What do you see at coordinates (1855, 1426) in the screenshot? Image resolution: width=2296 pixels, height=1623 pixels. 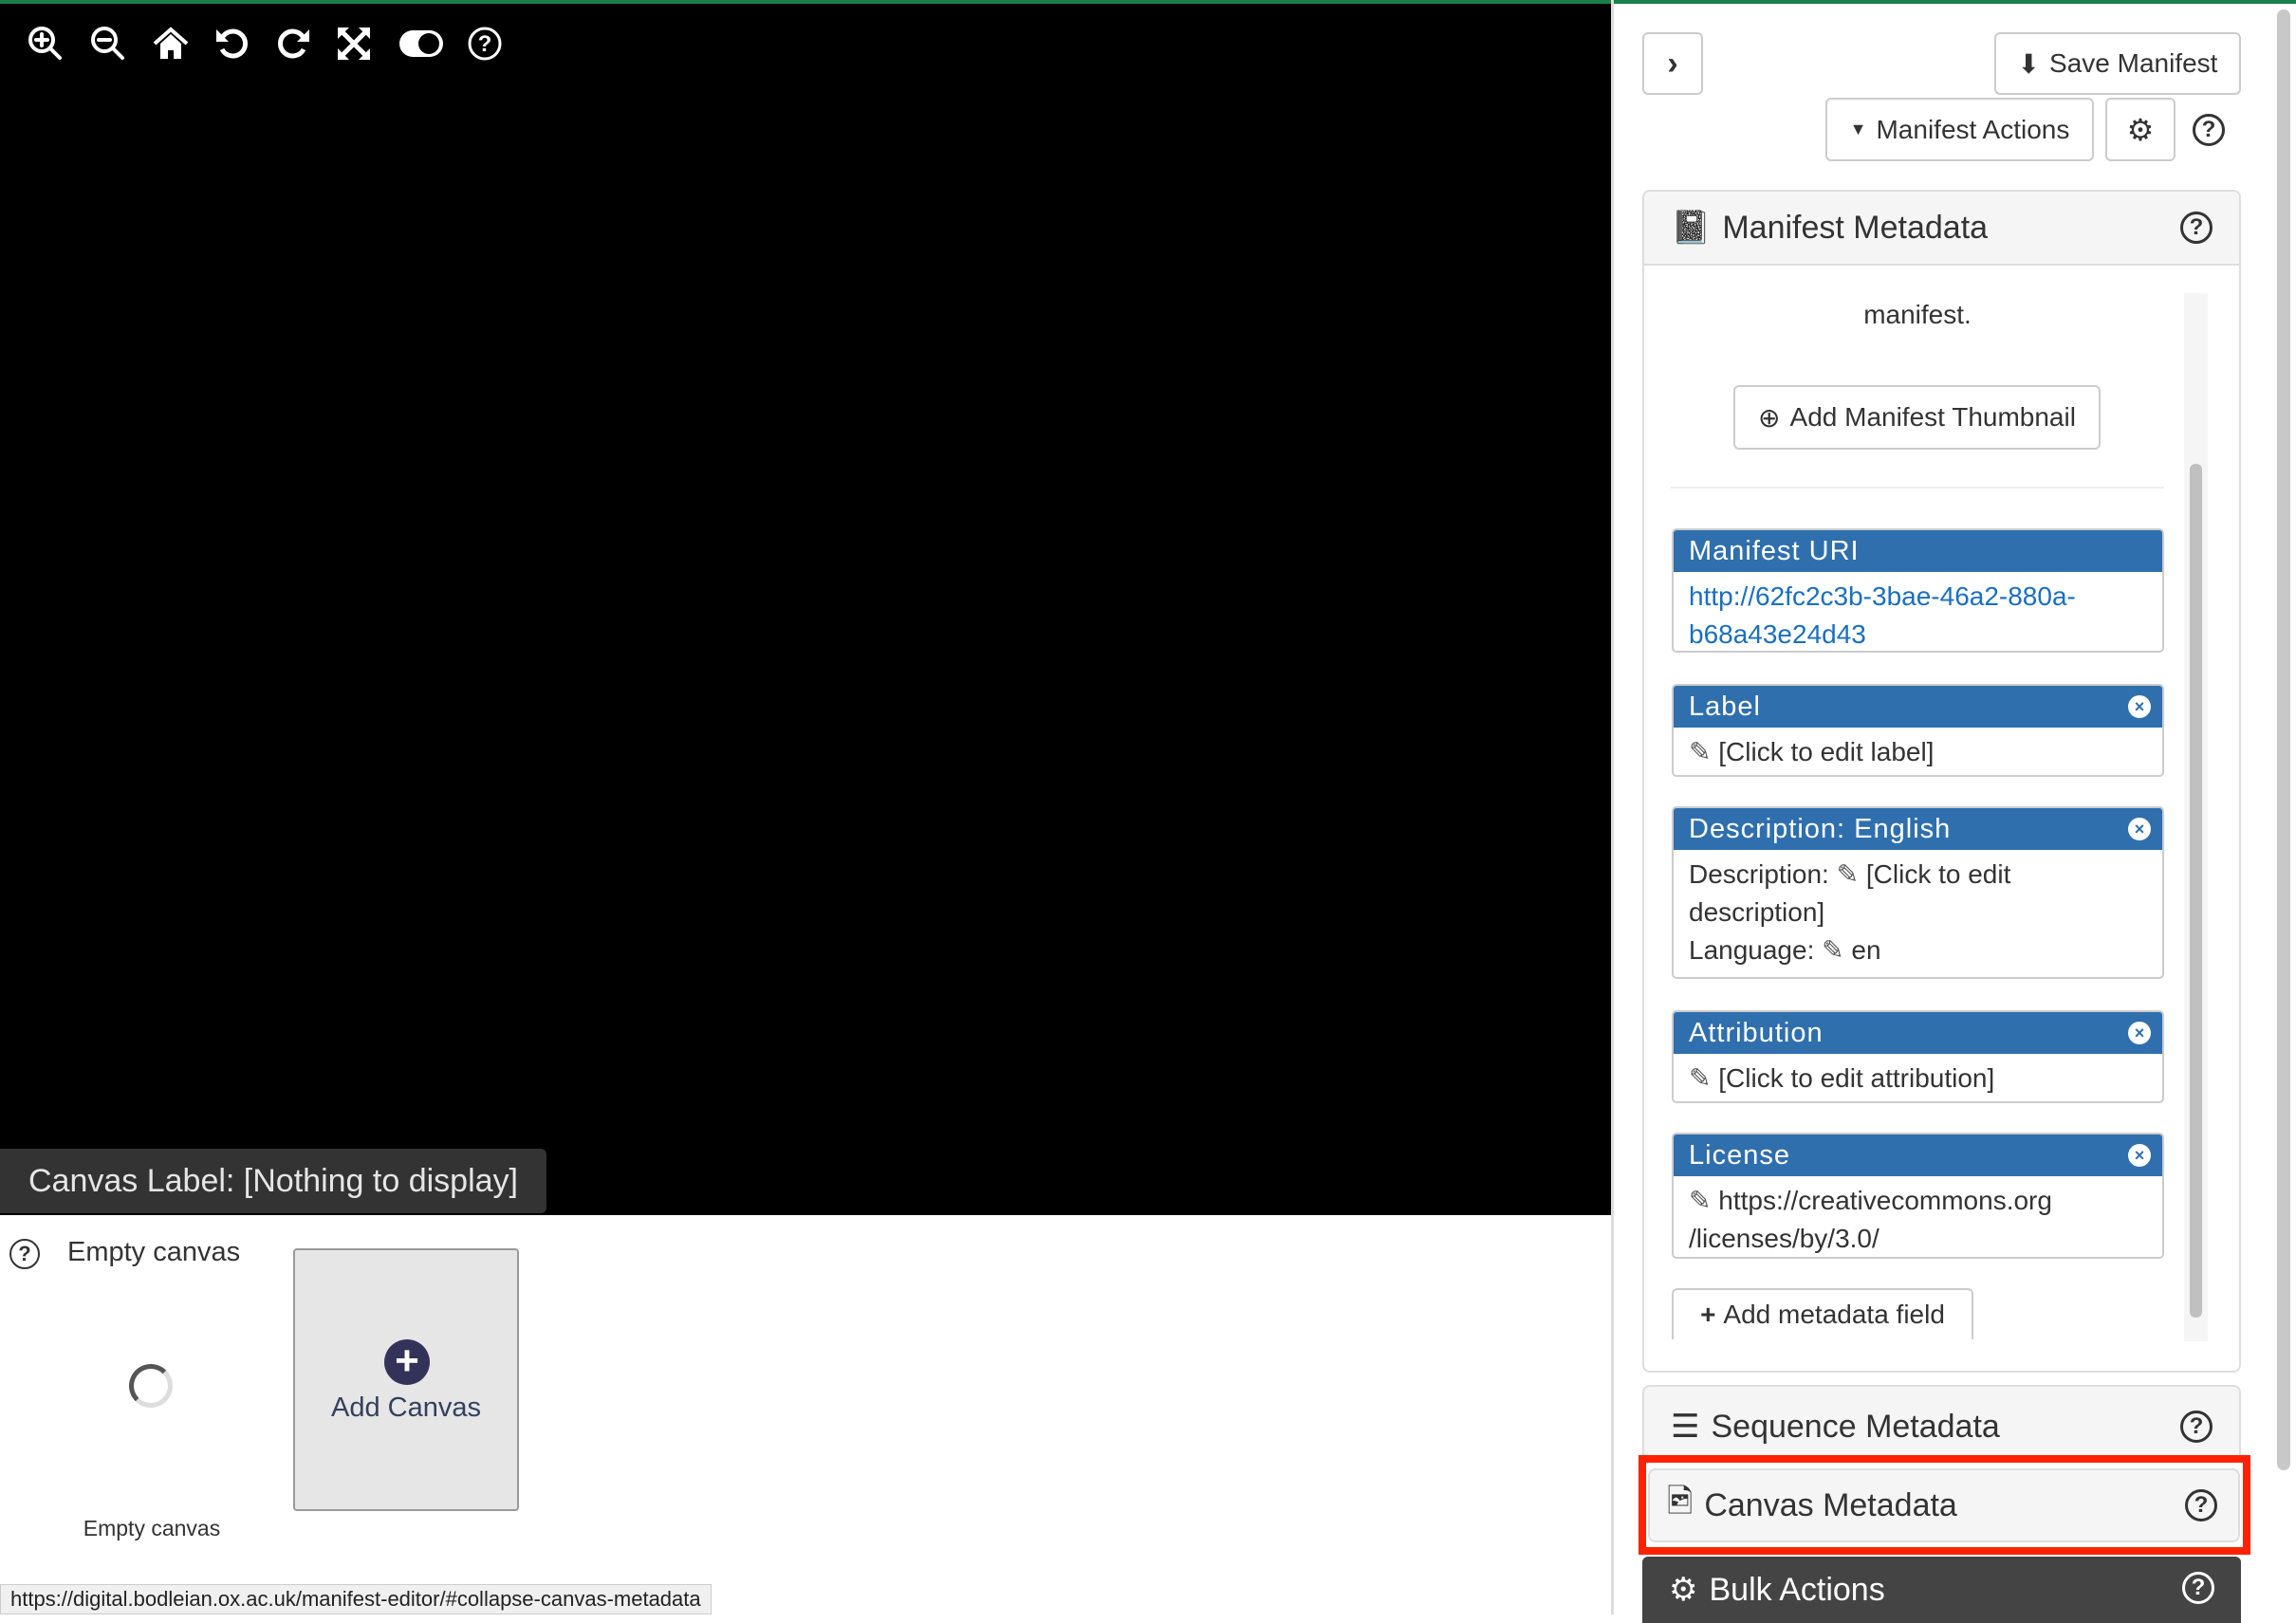 I see `panel-title: Sequence Metadata` at bounding box center [1855, 1426].